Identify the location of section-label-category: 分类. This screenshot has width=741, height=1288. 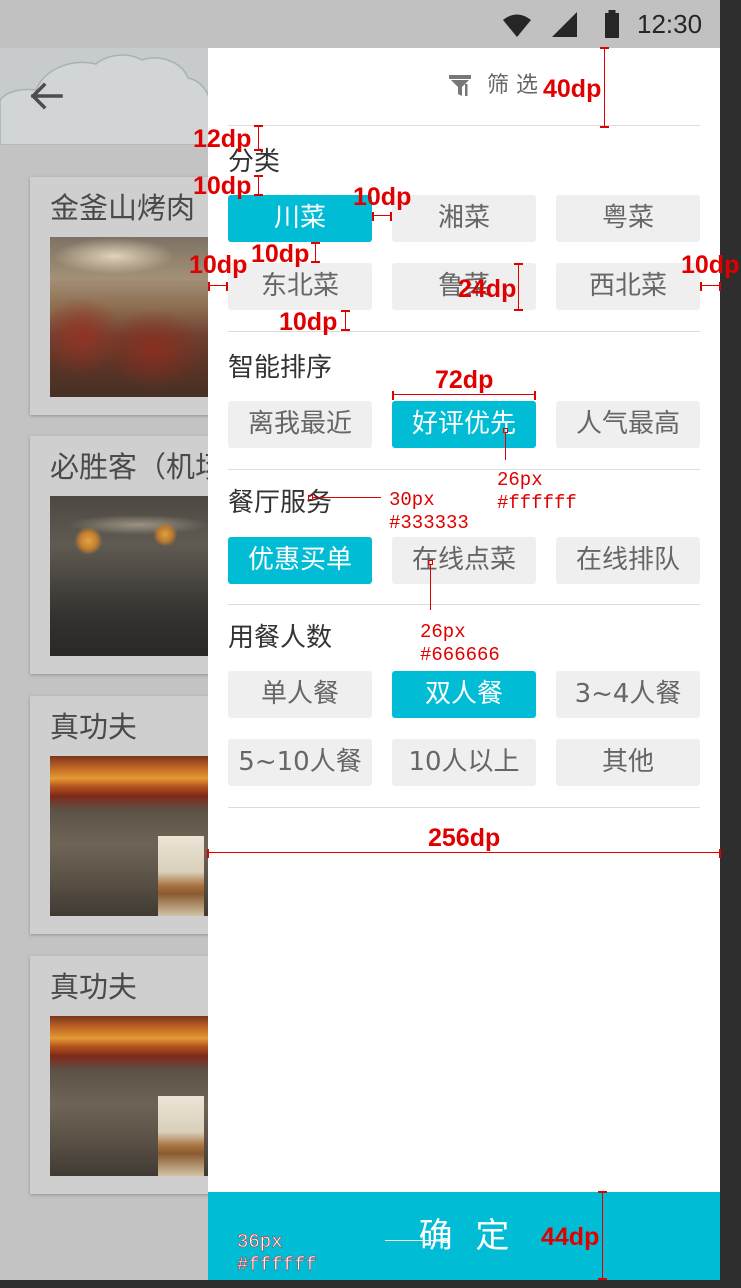
(254, 162).